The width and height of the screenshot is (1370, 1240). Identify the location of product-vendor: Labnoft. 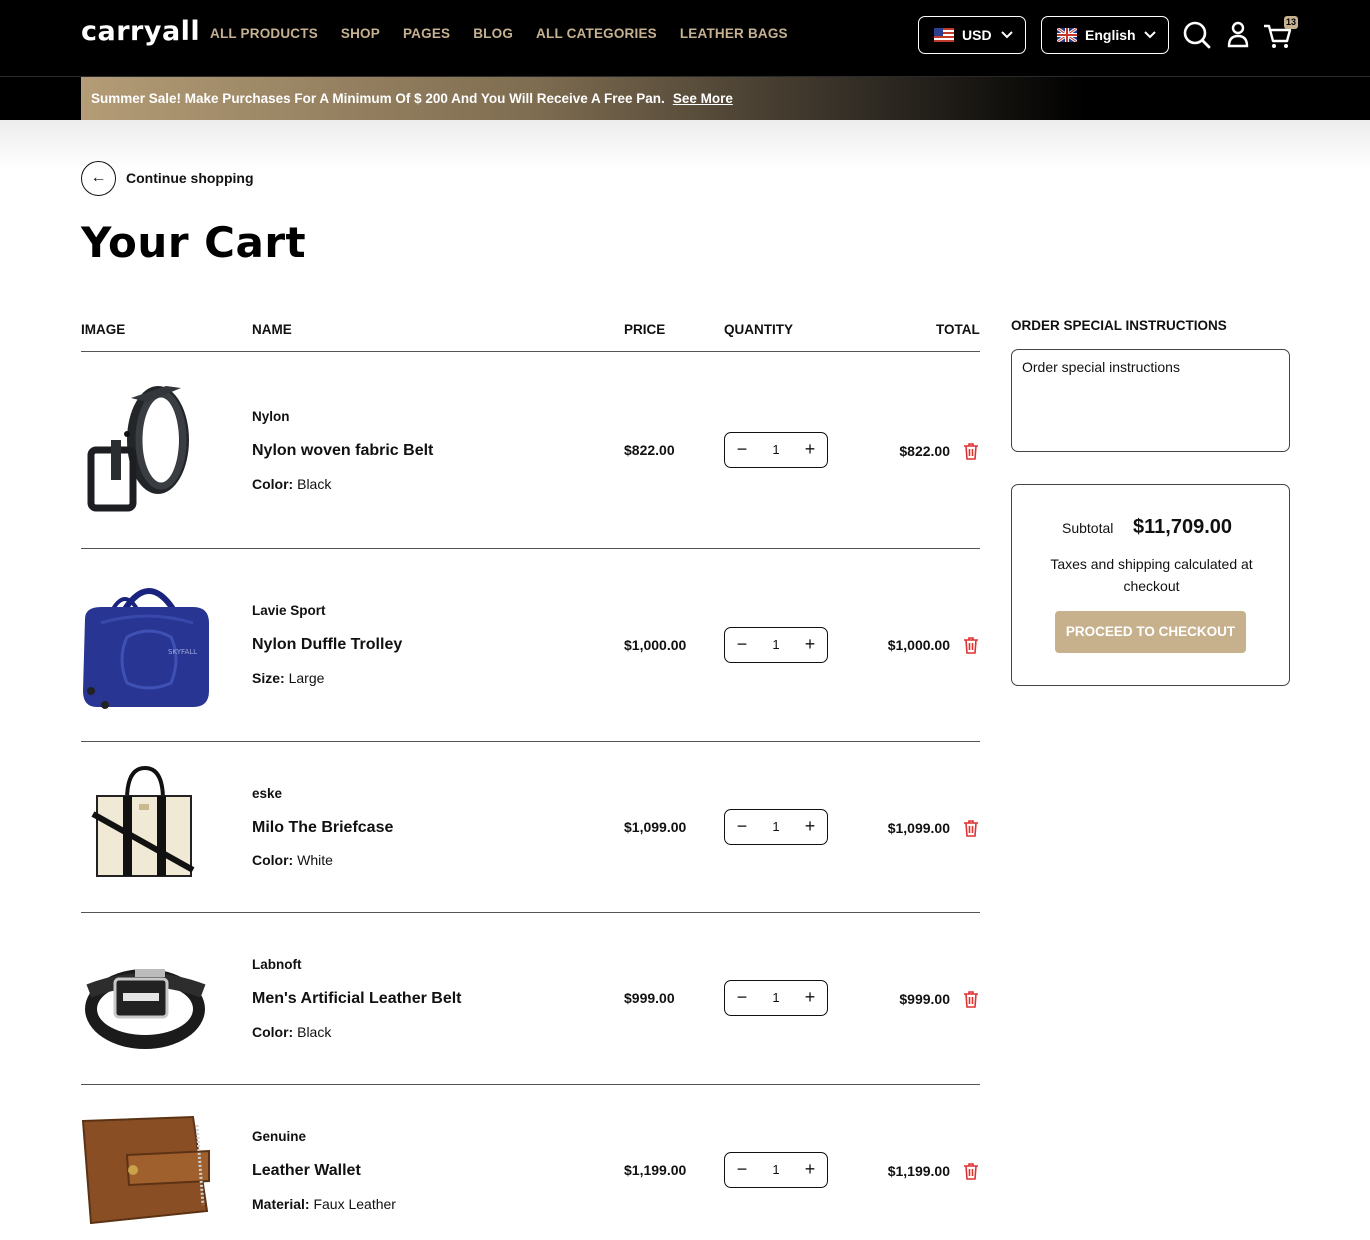
(277, 964).